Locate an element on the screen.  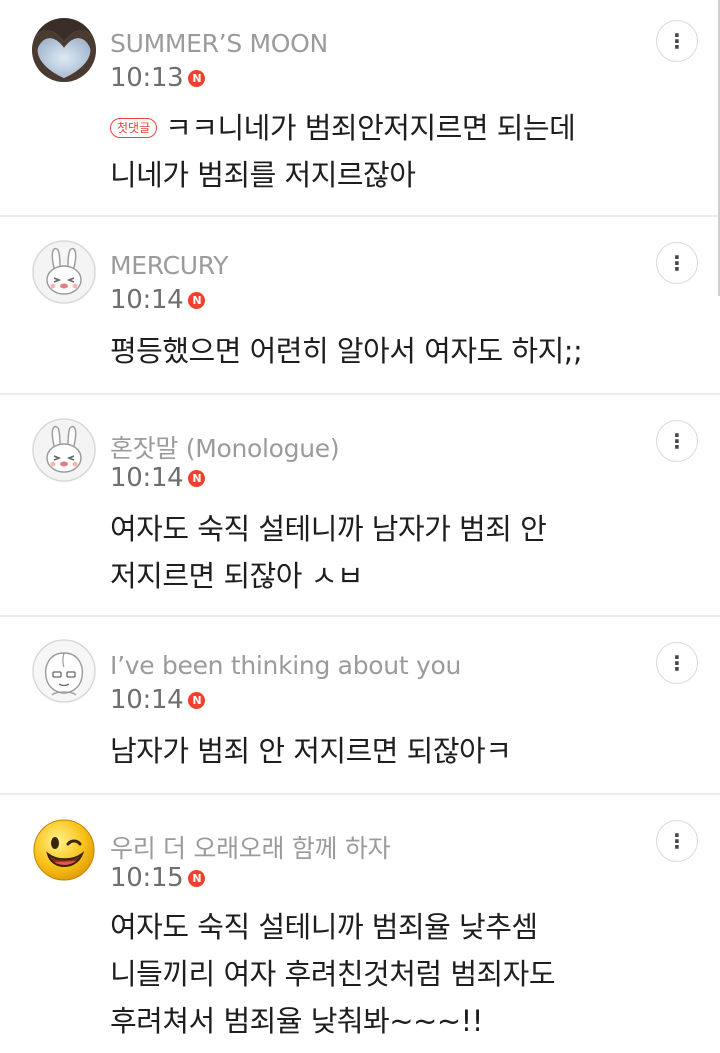
comment-meta: 10:13 N is located at coordinates (158, 78).